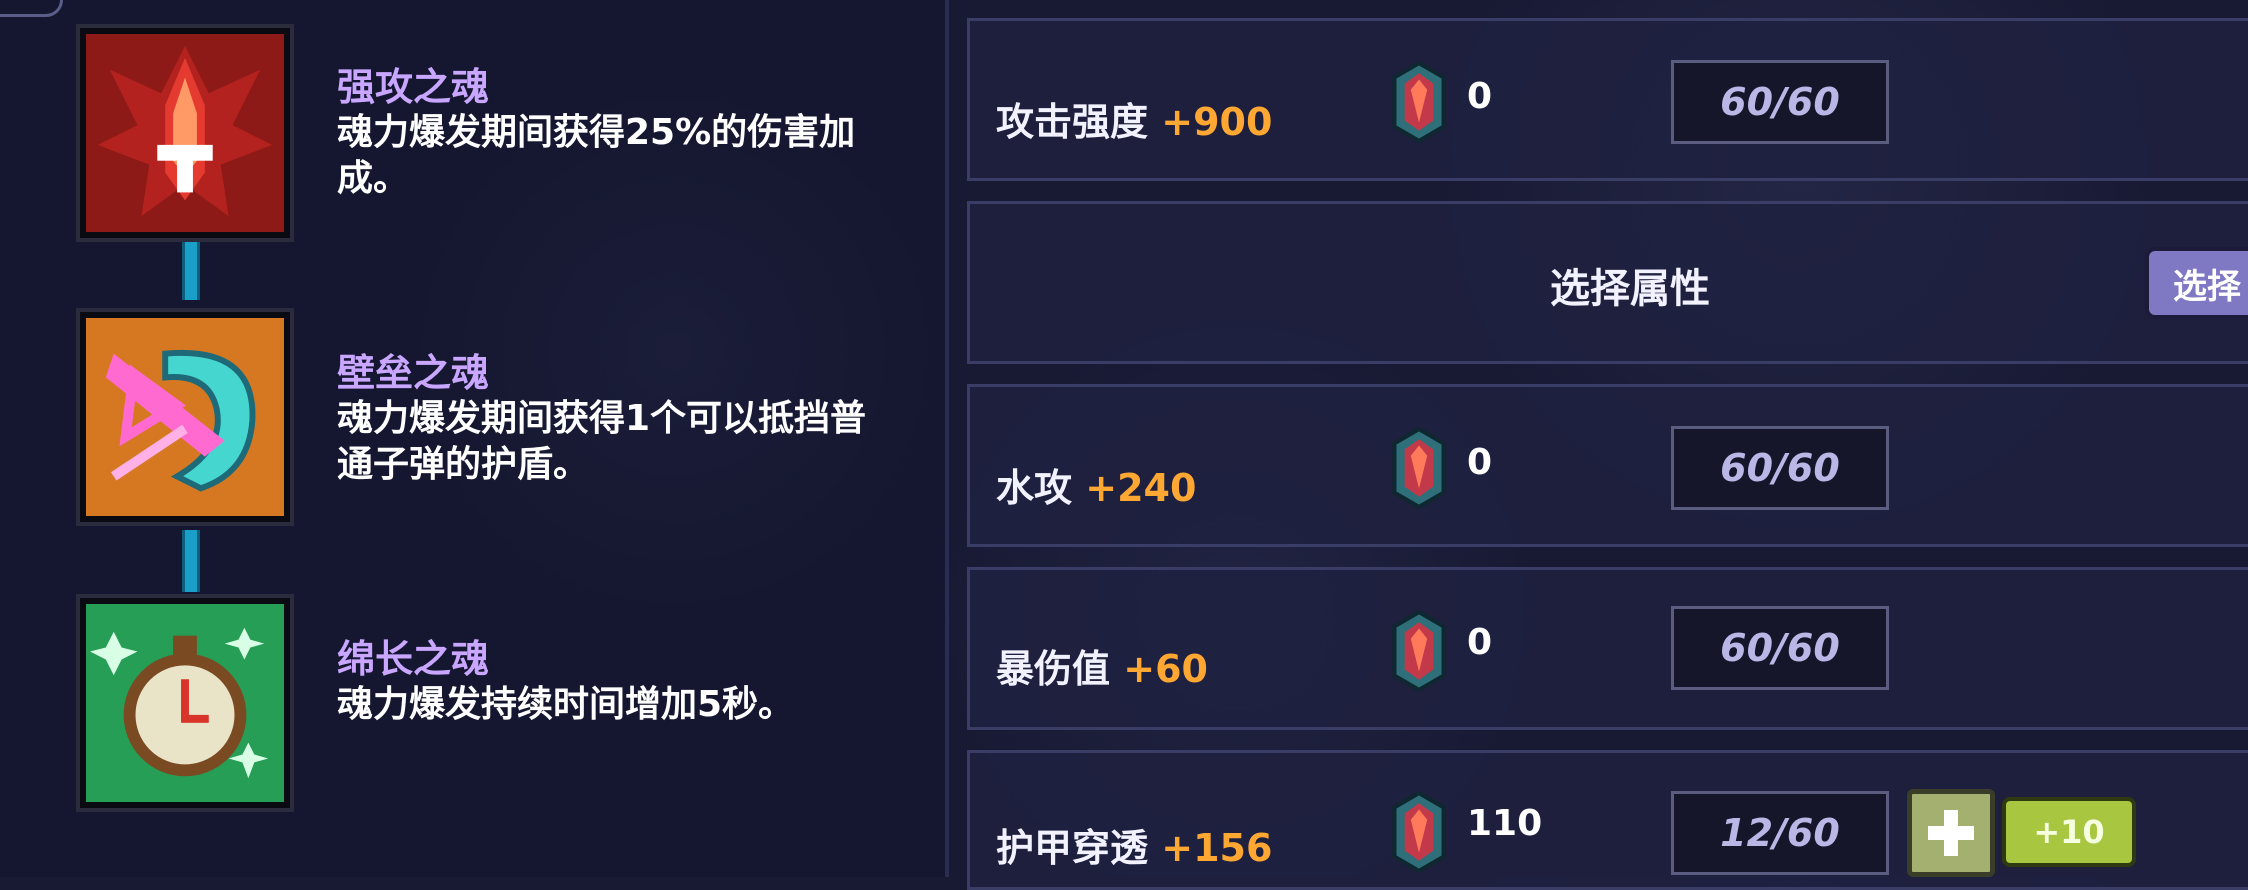 The width and height of the screenshot is (2248, 890). I want to click on attribute-bonus: +900, so click(1217, 122).